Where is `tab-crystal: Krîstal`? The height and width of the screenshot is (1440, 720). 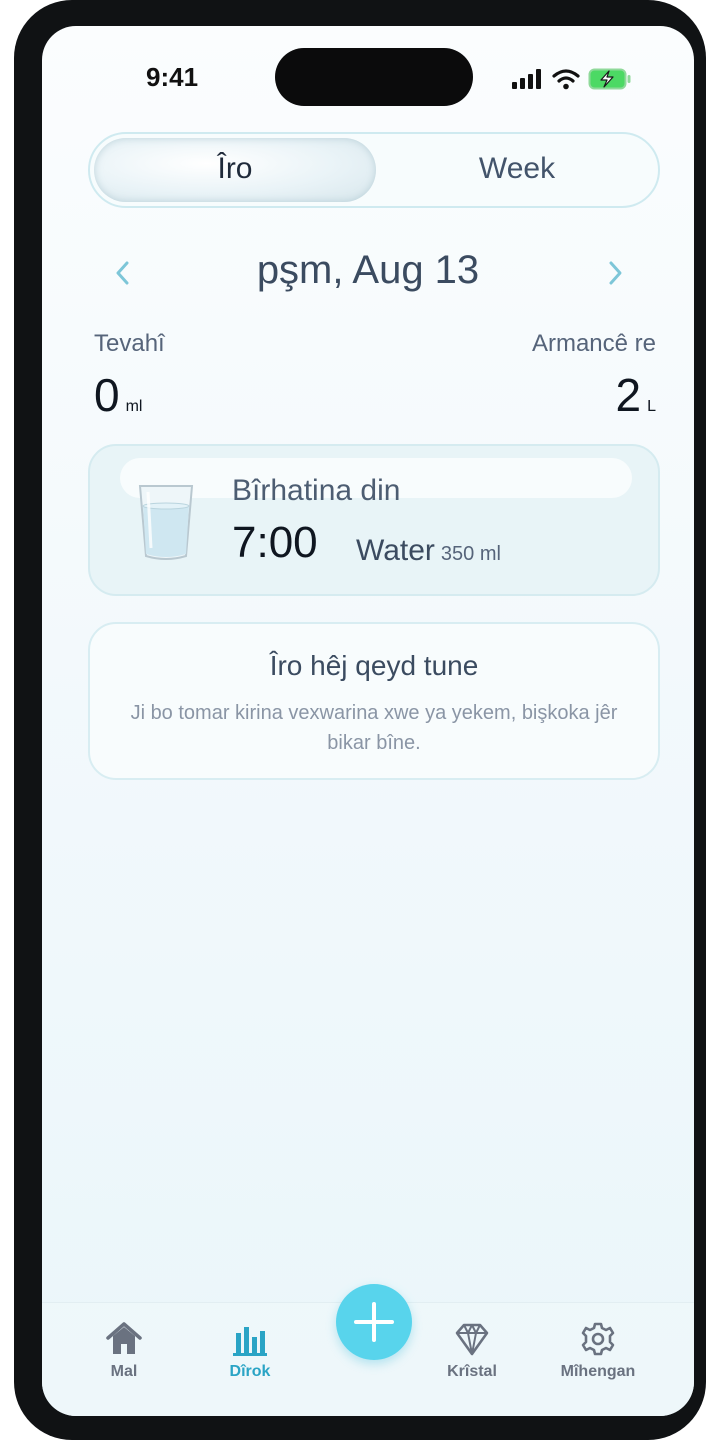
tab-crystal: Krîstal is located at coordinates (472, 1351).